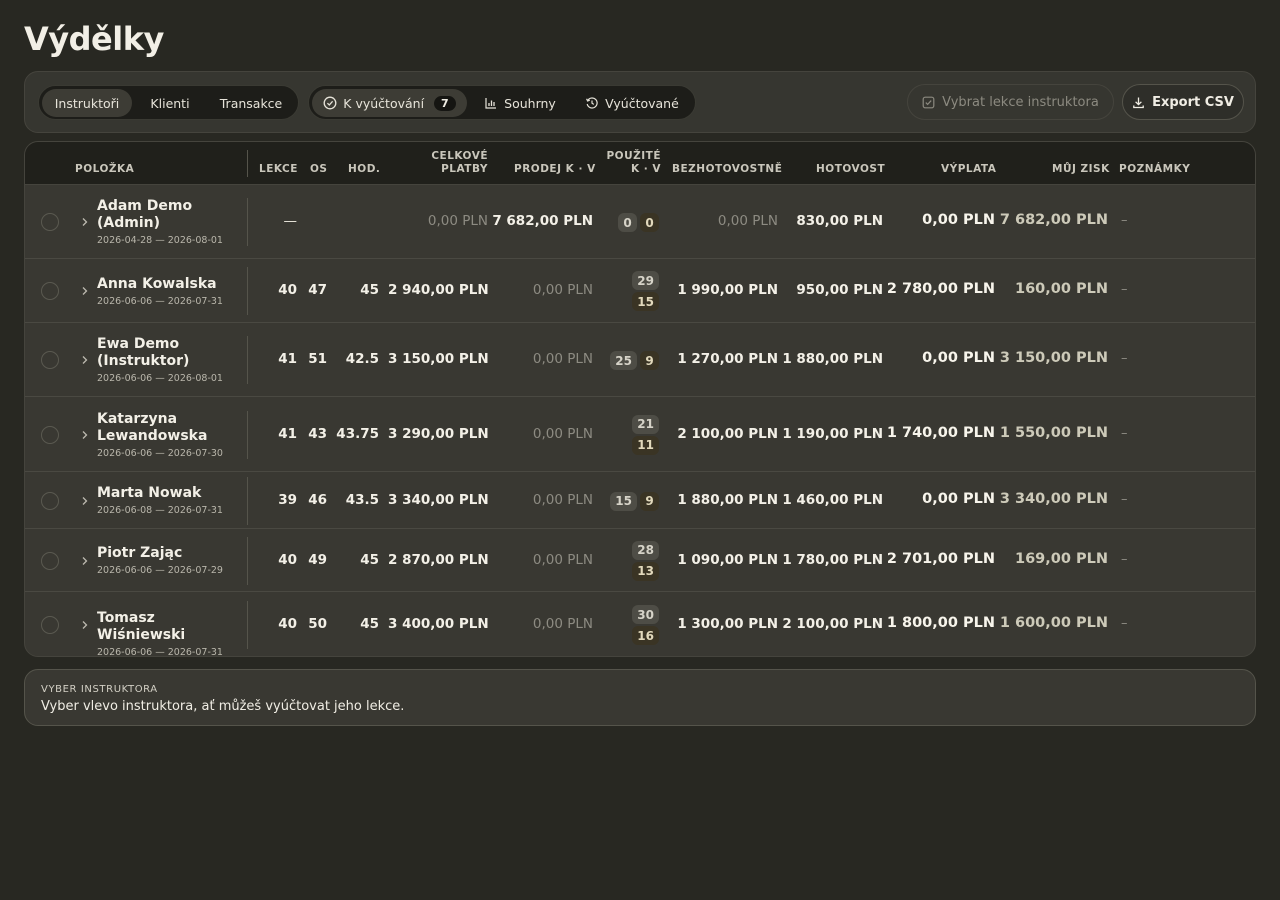  What do you see at coordinates (1081, 169) in the screenshot?
I see `header-profit: Můj zisk` at bounding box center [1081, 169].